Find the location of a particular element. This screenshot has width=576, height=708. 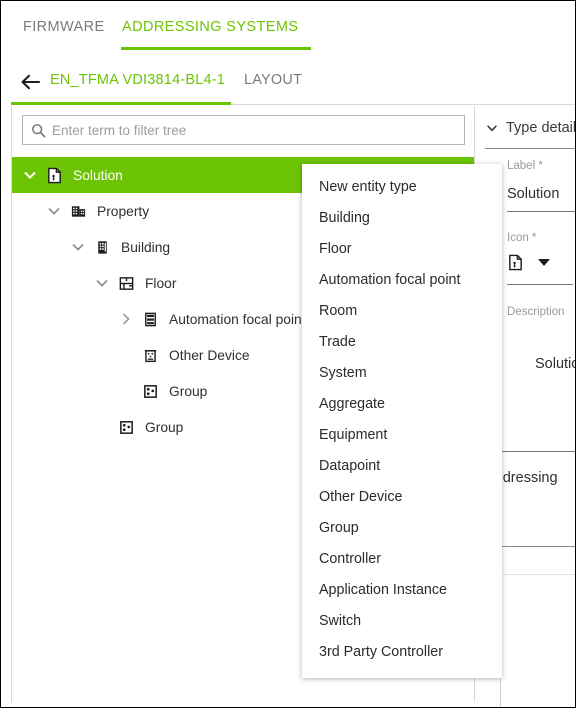

menu-item-group: Group is located at coordinates (402, 528).